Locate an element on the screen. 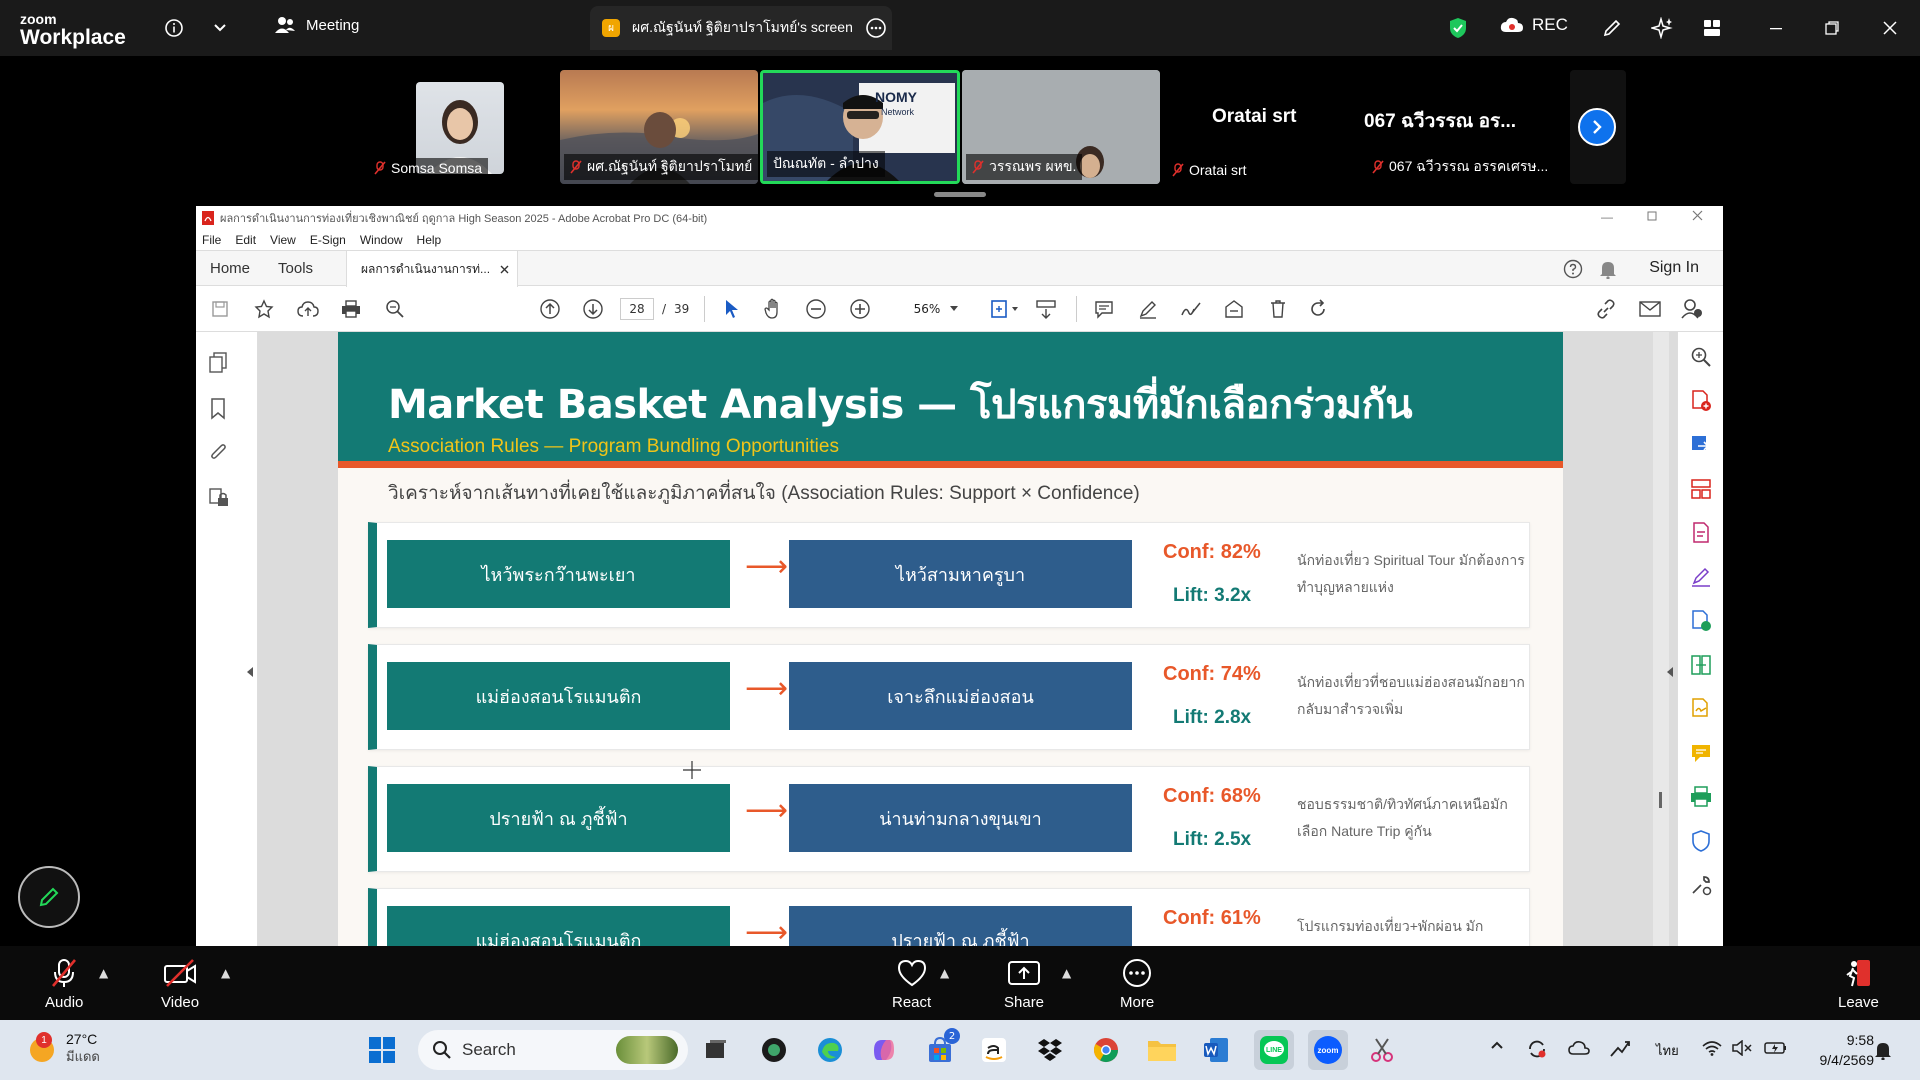 The width and height of the screenshot is (1920, 1080). undo-rotate-icon is located at coordinates (1318, 309).